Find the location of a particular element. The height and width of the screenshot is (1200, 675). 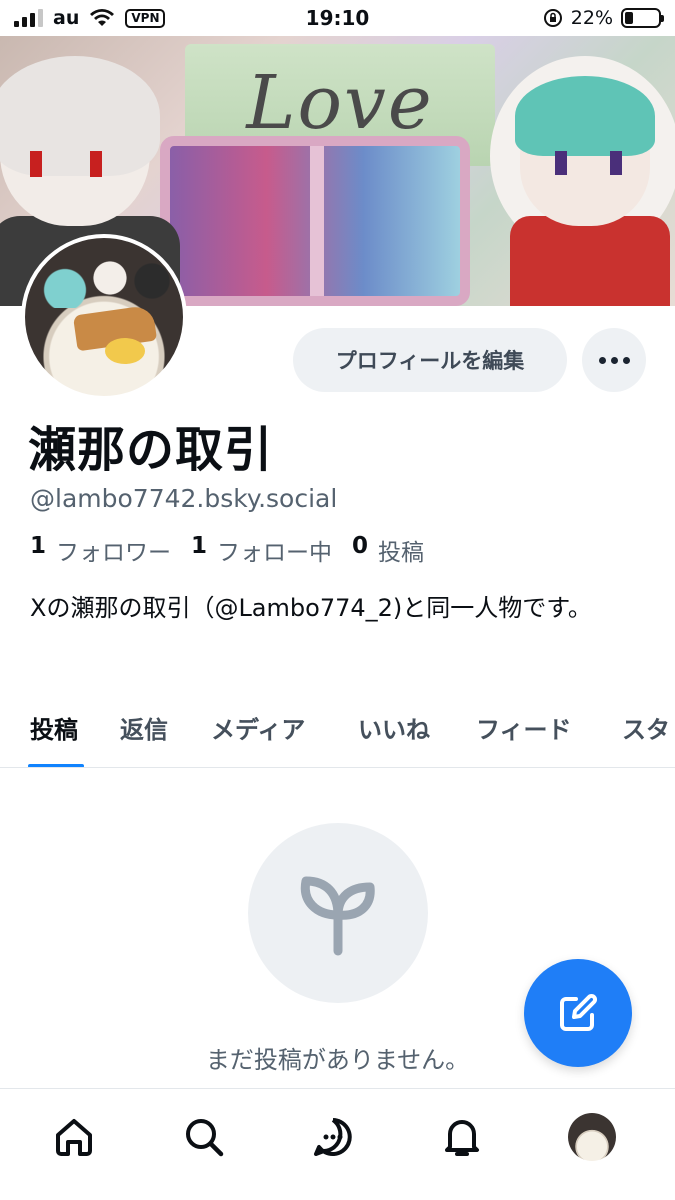

nav-messages is located at coordinates (333, 1137).